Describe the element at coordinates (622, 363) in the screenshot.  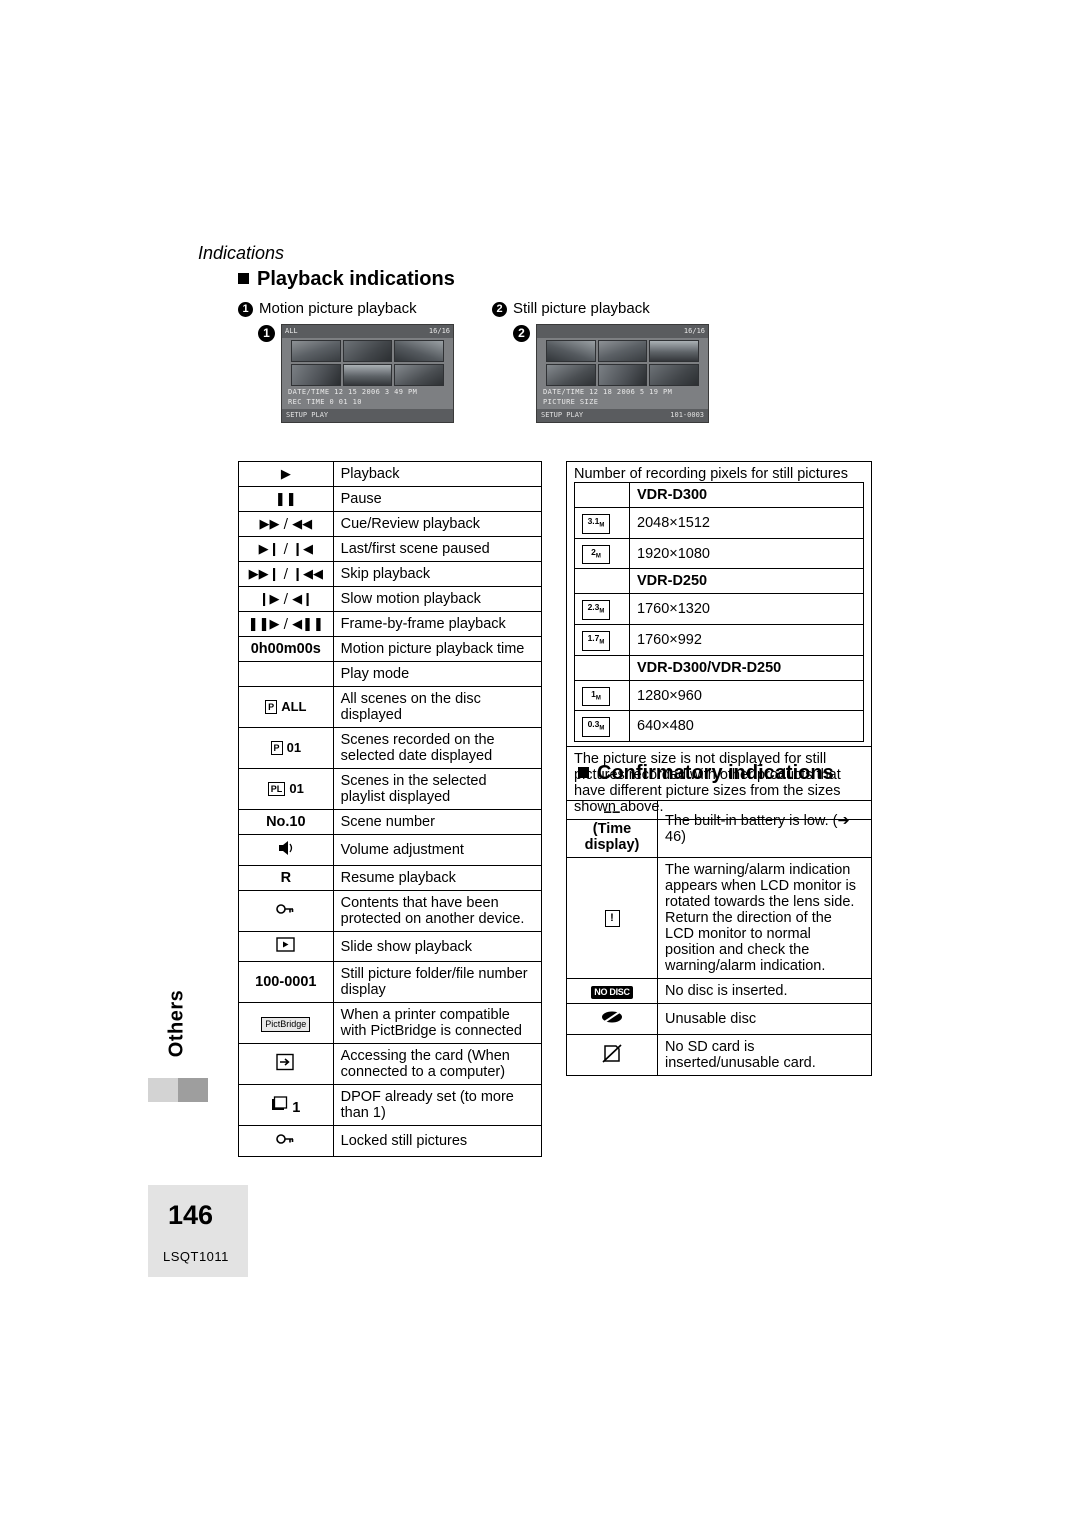
I see `lcd2-thumbnail-grid` at that location.